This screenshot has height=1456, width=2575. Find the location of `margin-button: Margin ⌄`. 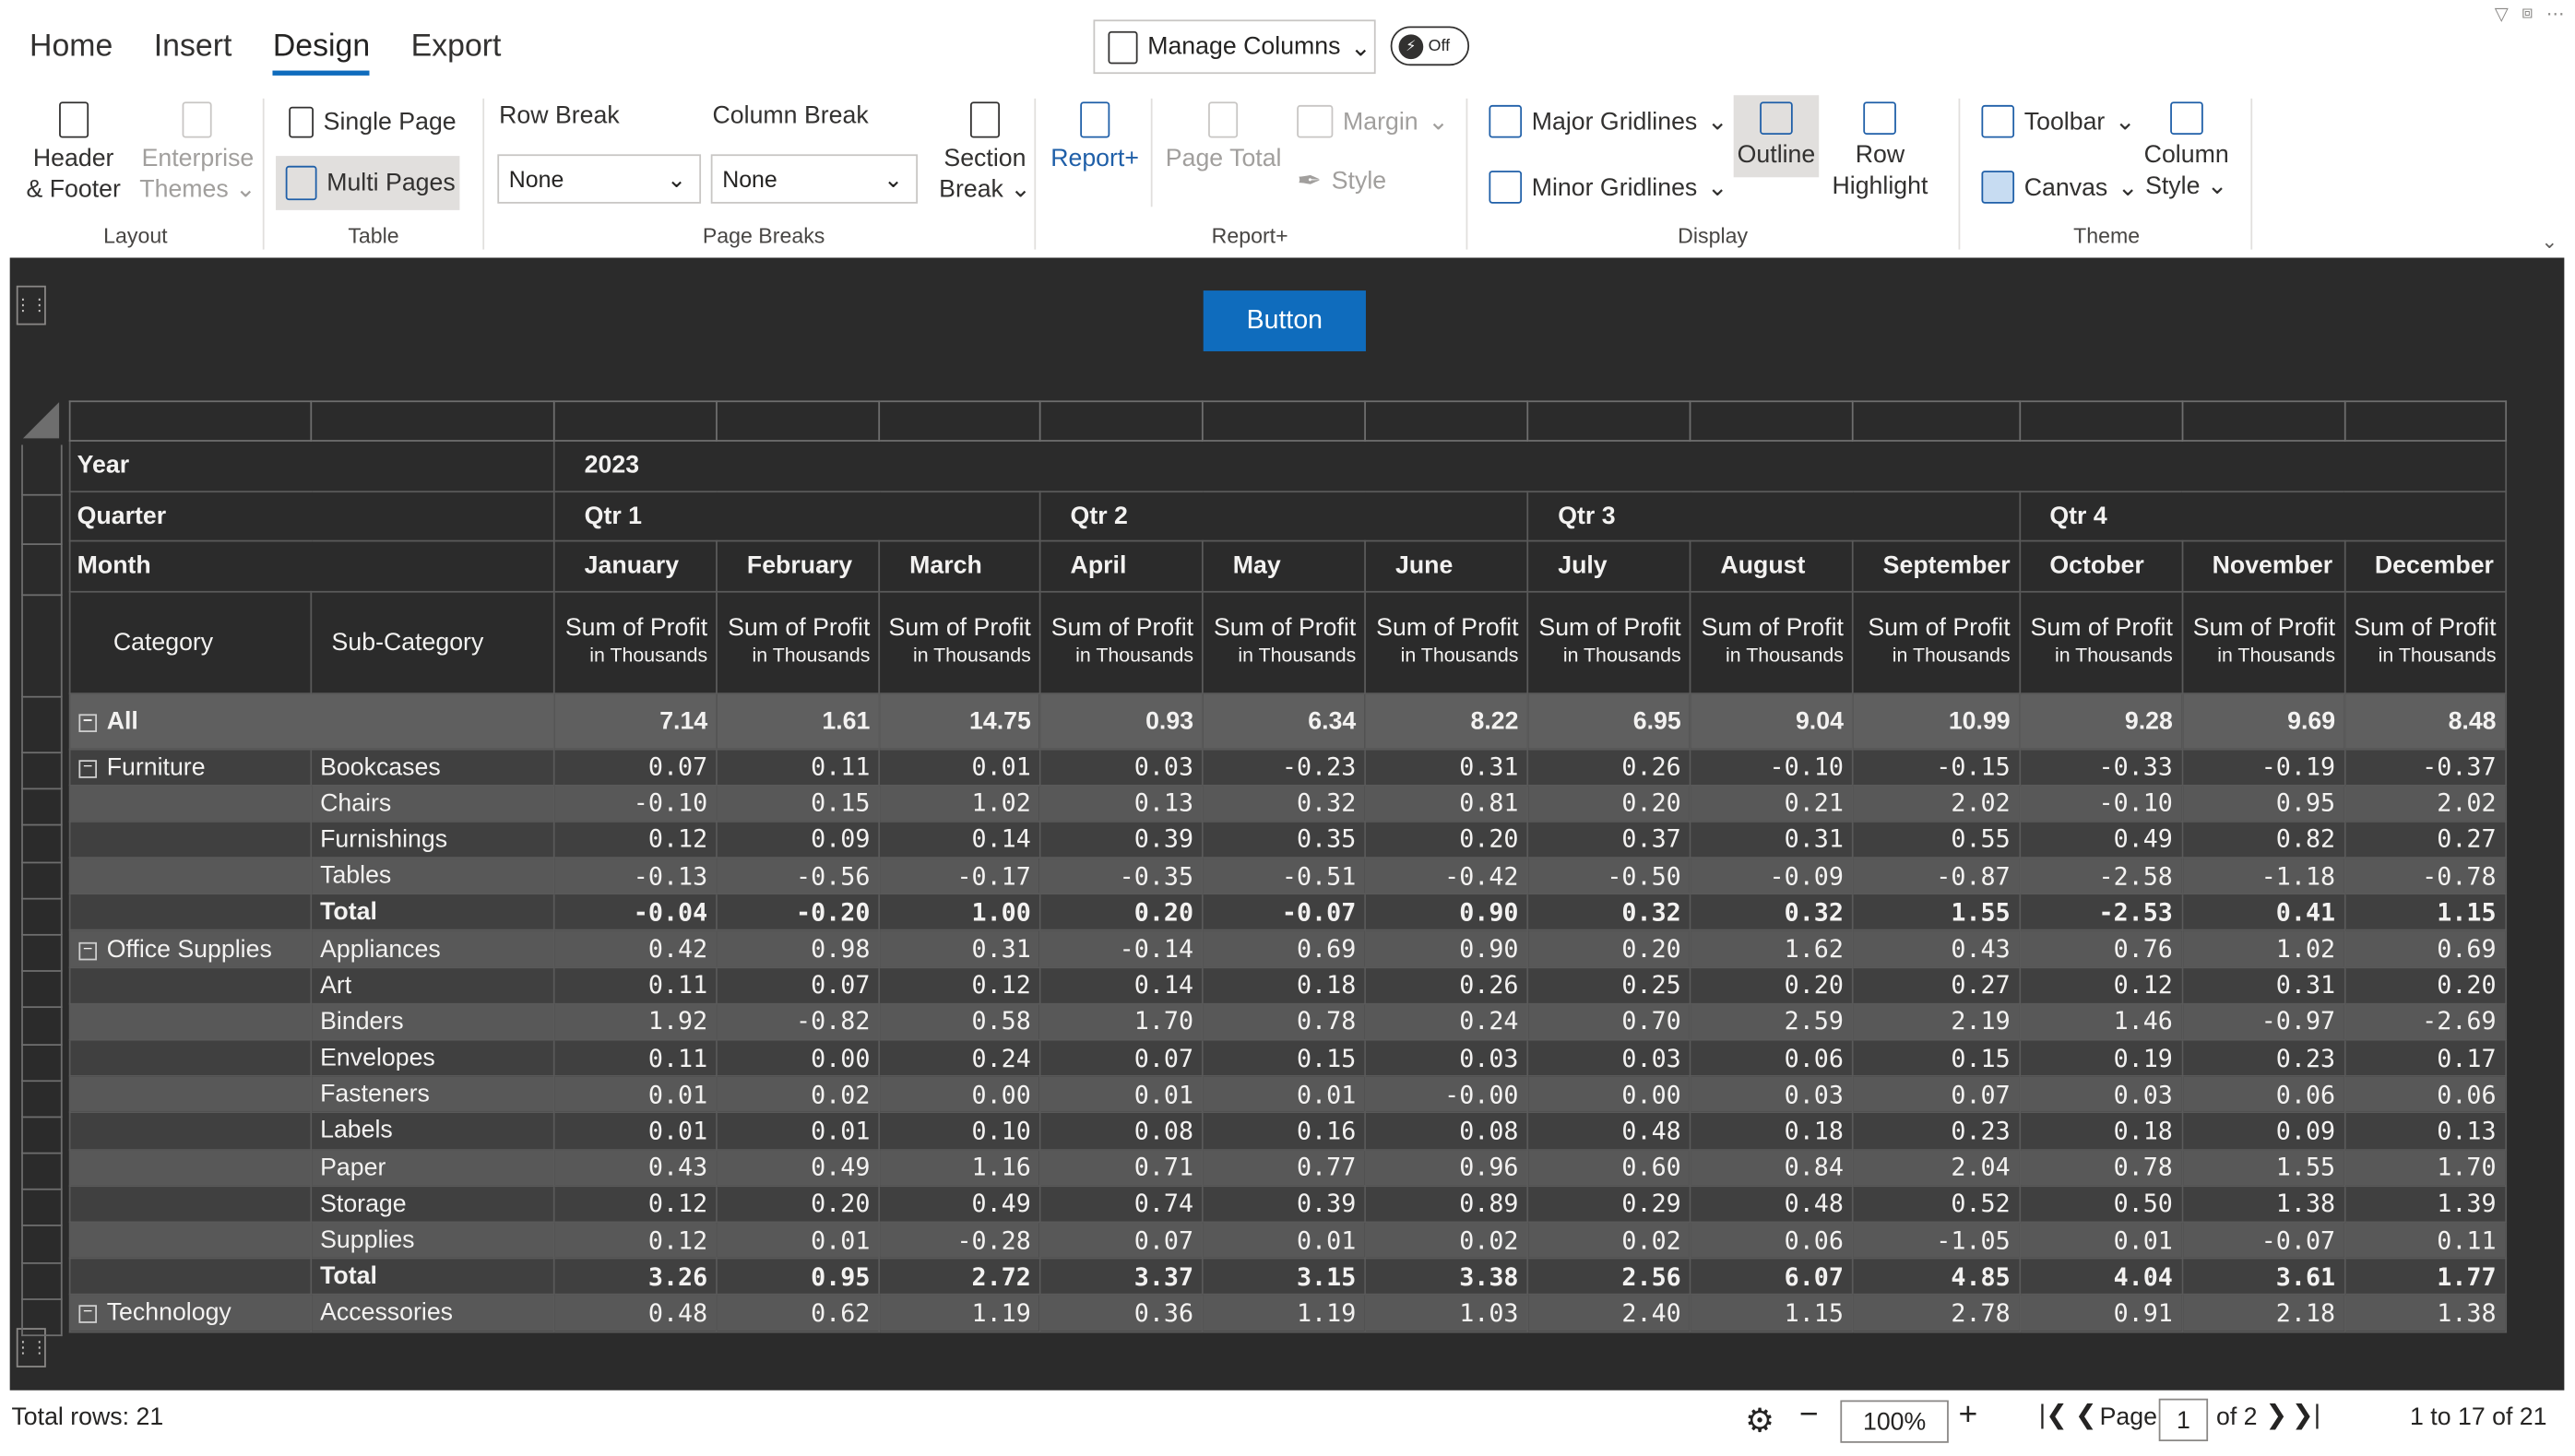

margin-button: Margin ⌄ is located at coordinates (1373, 121).